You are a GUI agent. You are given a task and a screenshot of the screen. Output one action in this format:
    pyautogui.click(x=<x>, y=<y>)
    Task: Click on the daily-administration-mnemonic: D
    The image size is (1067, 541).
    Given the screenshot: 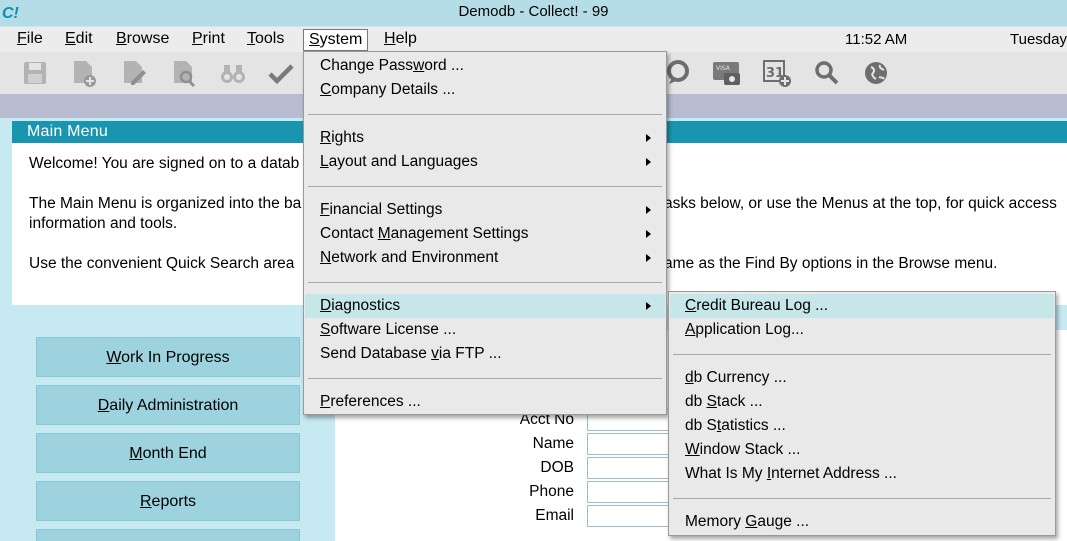 What is the action you would take?
    pyautogui.click(x=103, y=405)
    